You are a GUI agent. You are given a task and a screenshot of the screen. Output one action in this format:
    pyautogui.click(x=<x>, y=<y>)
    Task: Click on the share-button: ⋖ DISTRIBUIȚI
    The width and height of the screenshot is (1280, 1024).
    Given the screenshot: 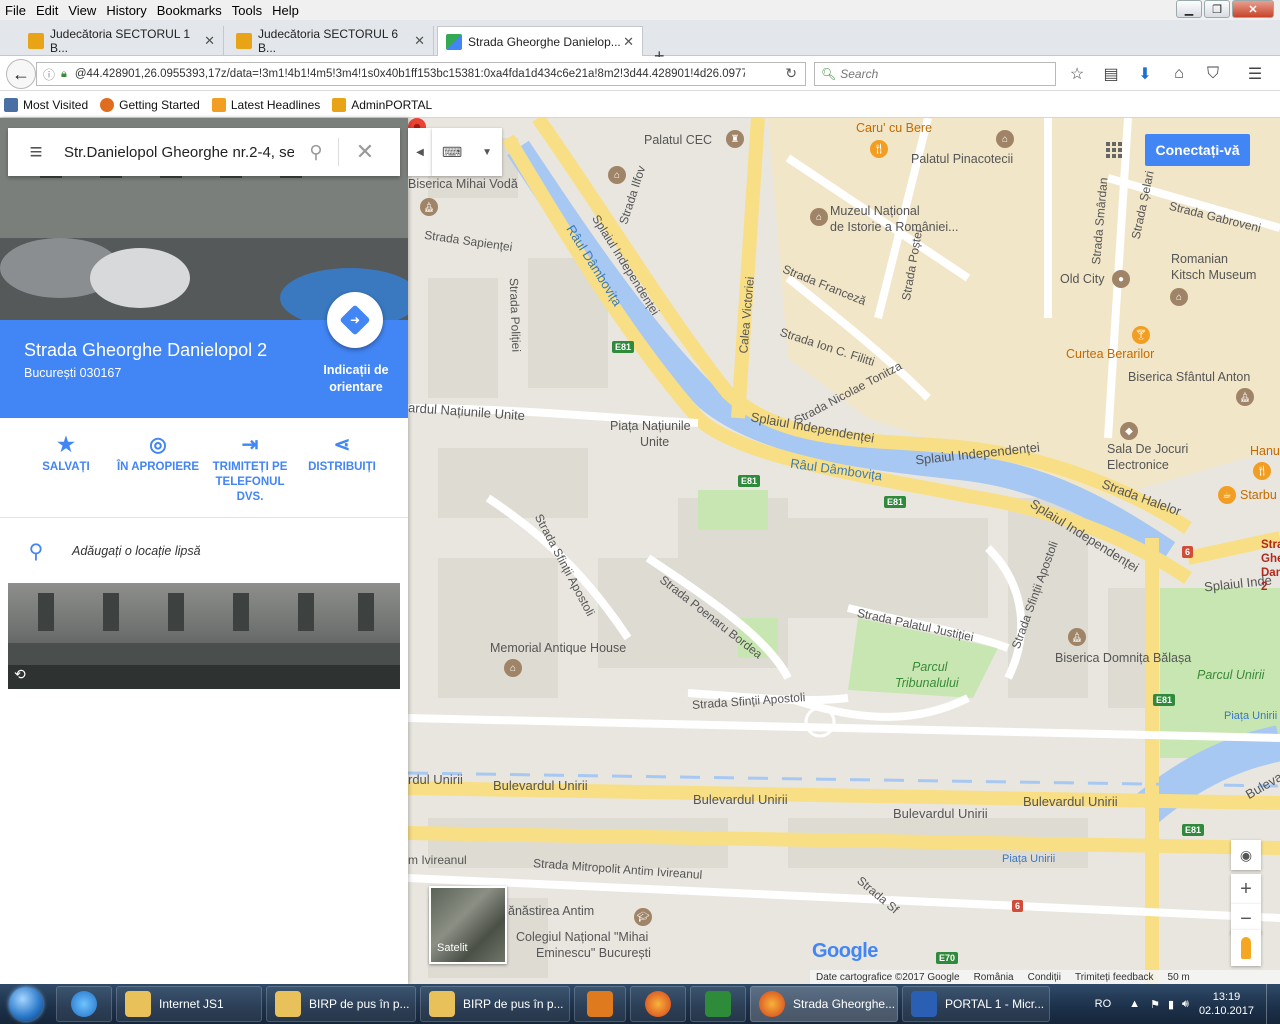 What is the action you would take?
    pyautogui.click(x=342, y=452)
    